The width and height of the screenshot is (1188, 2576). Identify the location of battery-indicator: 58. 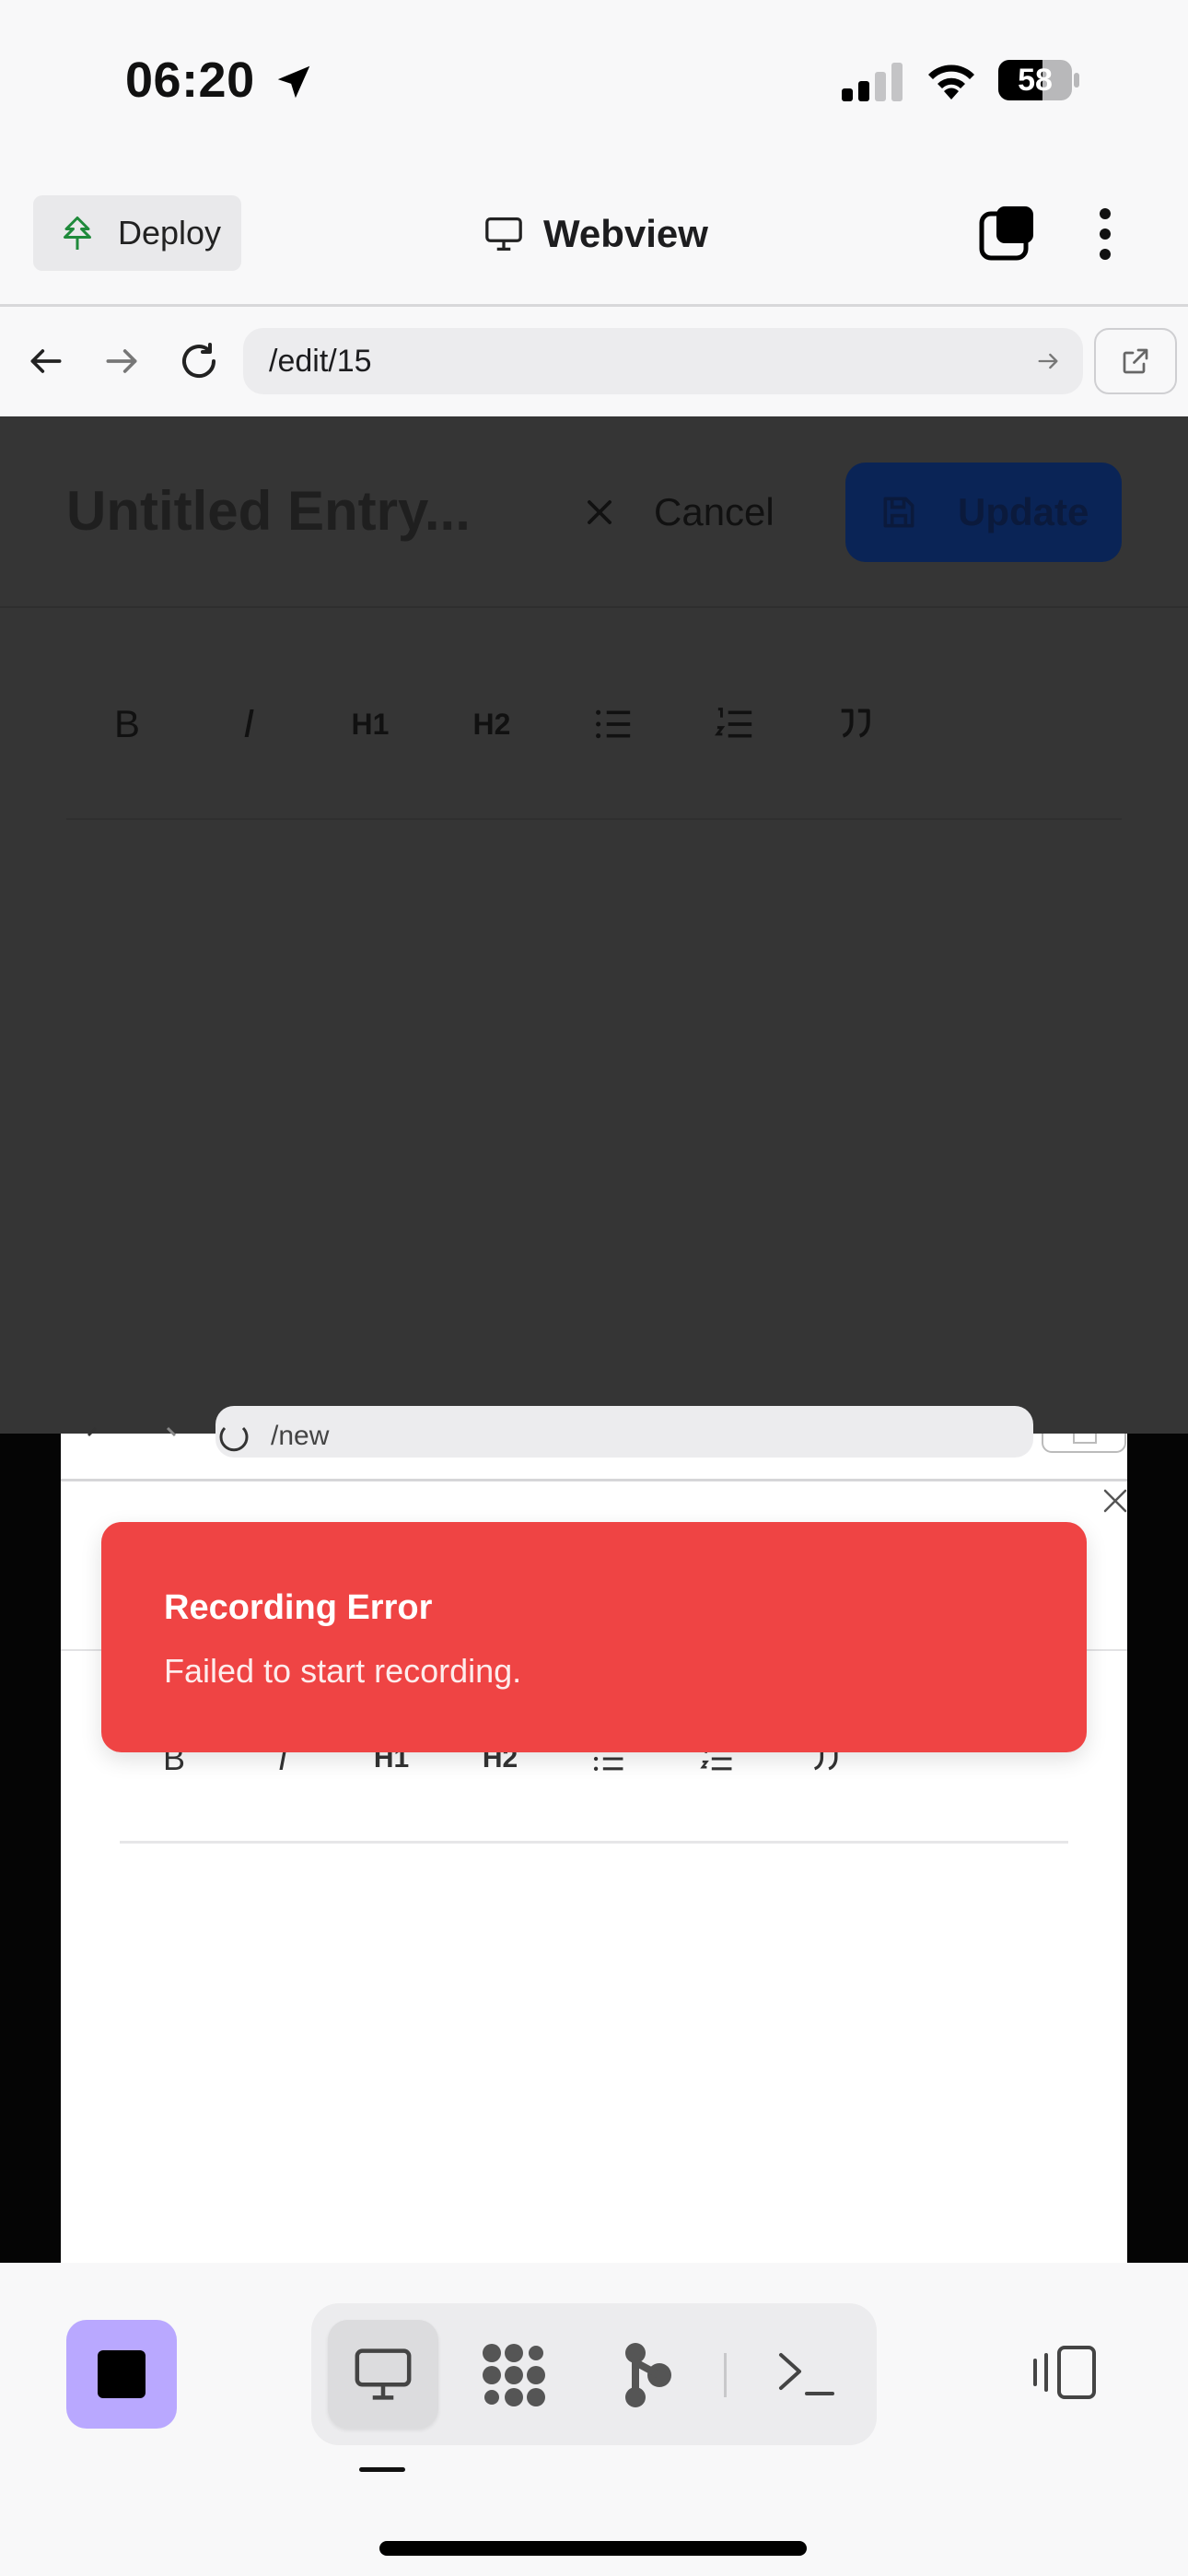
(1038, 80).